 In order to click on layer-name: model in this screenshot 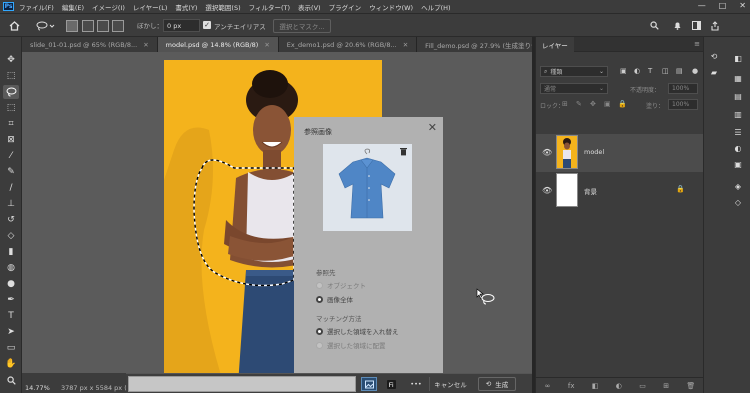, I will do `click(594, 152)`.